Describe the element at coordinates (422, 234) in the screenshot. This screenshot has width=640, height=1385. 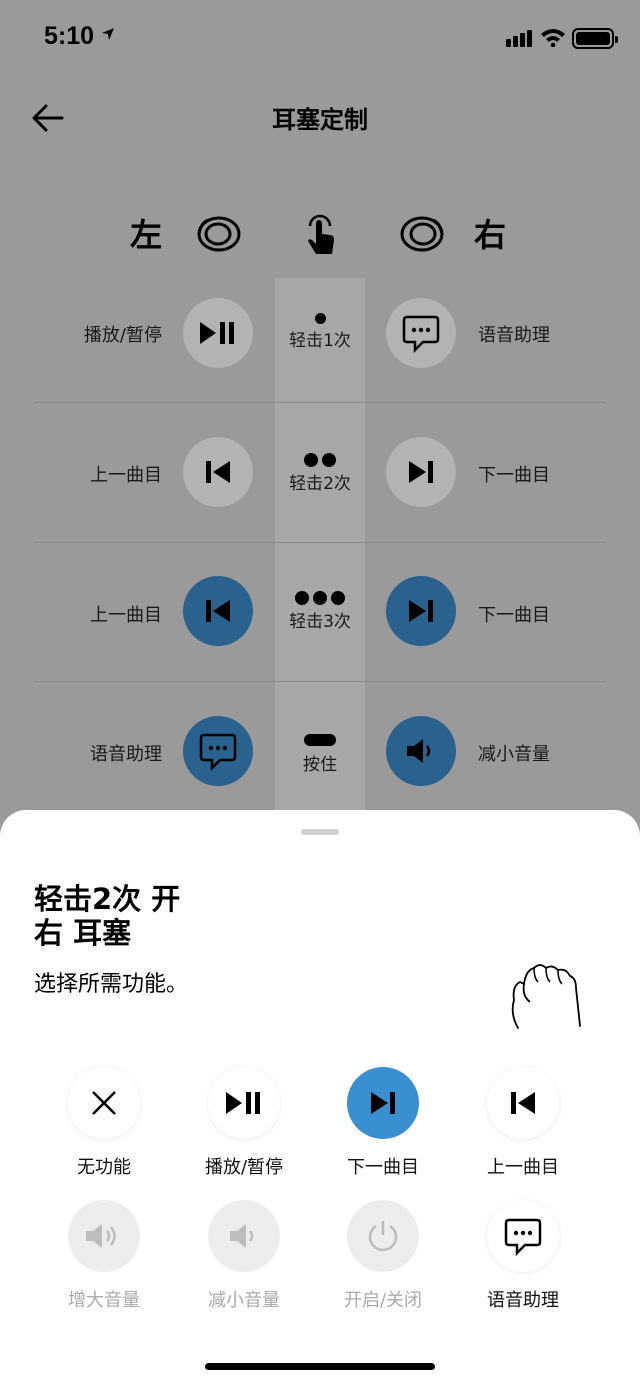
I see `right-earbud-icon` at that location.